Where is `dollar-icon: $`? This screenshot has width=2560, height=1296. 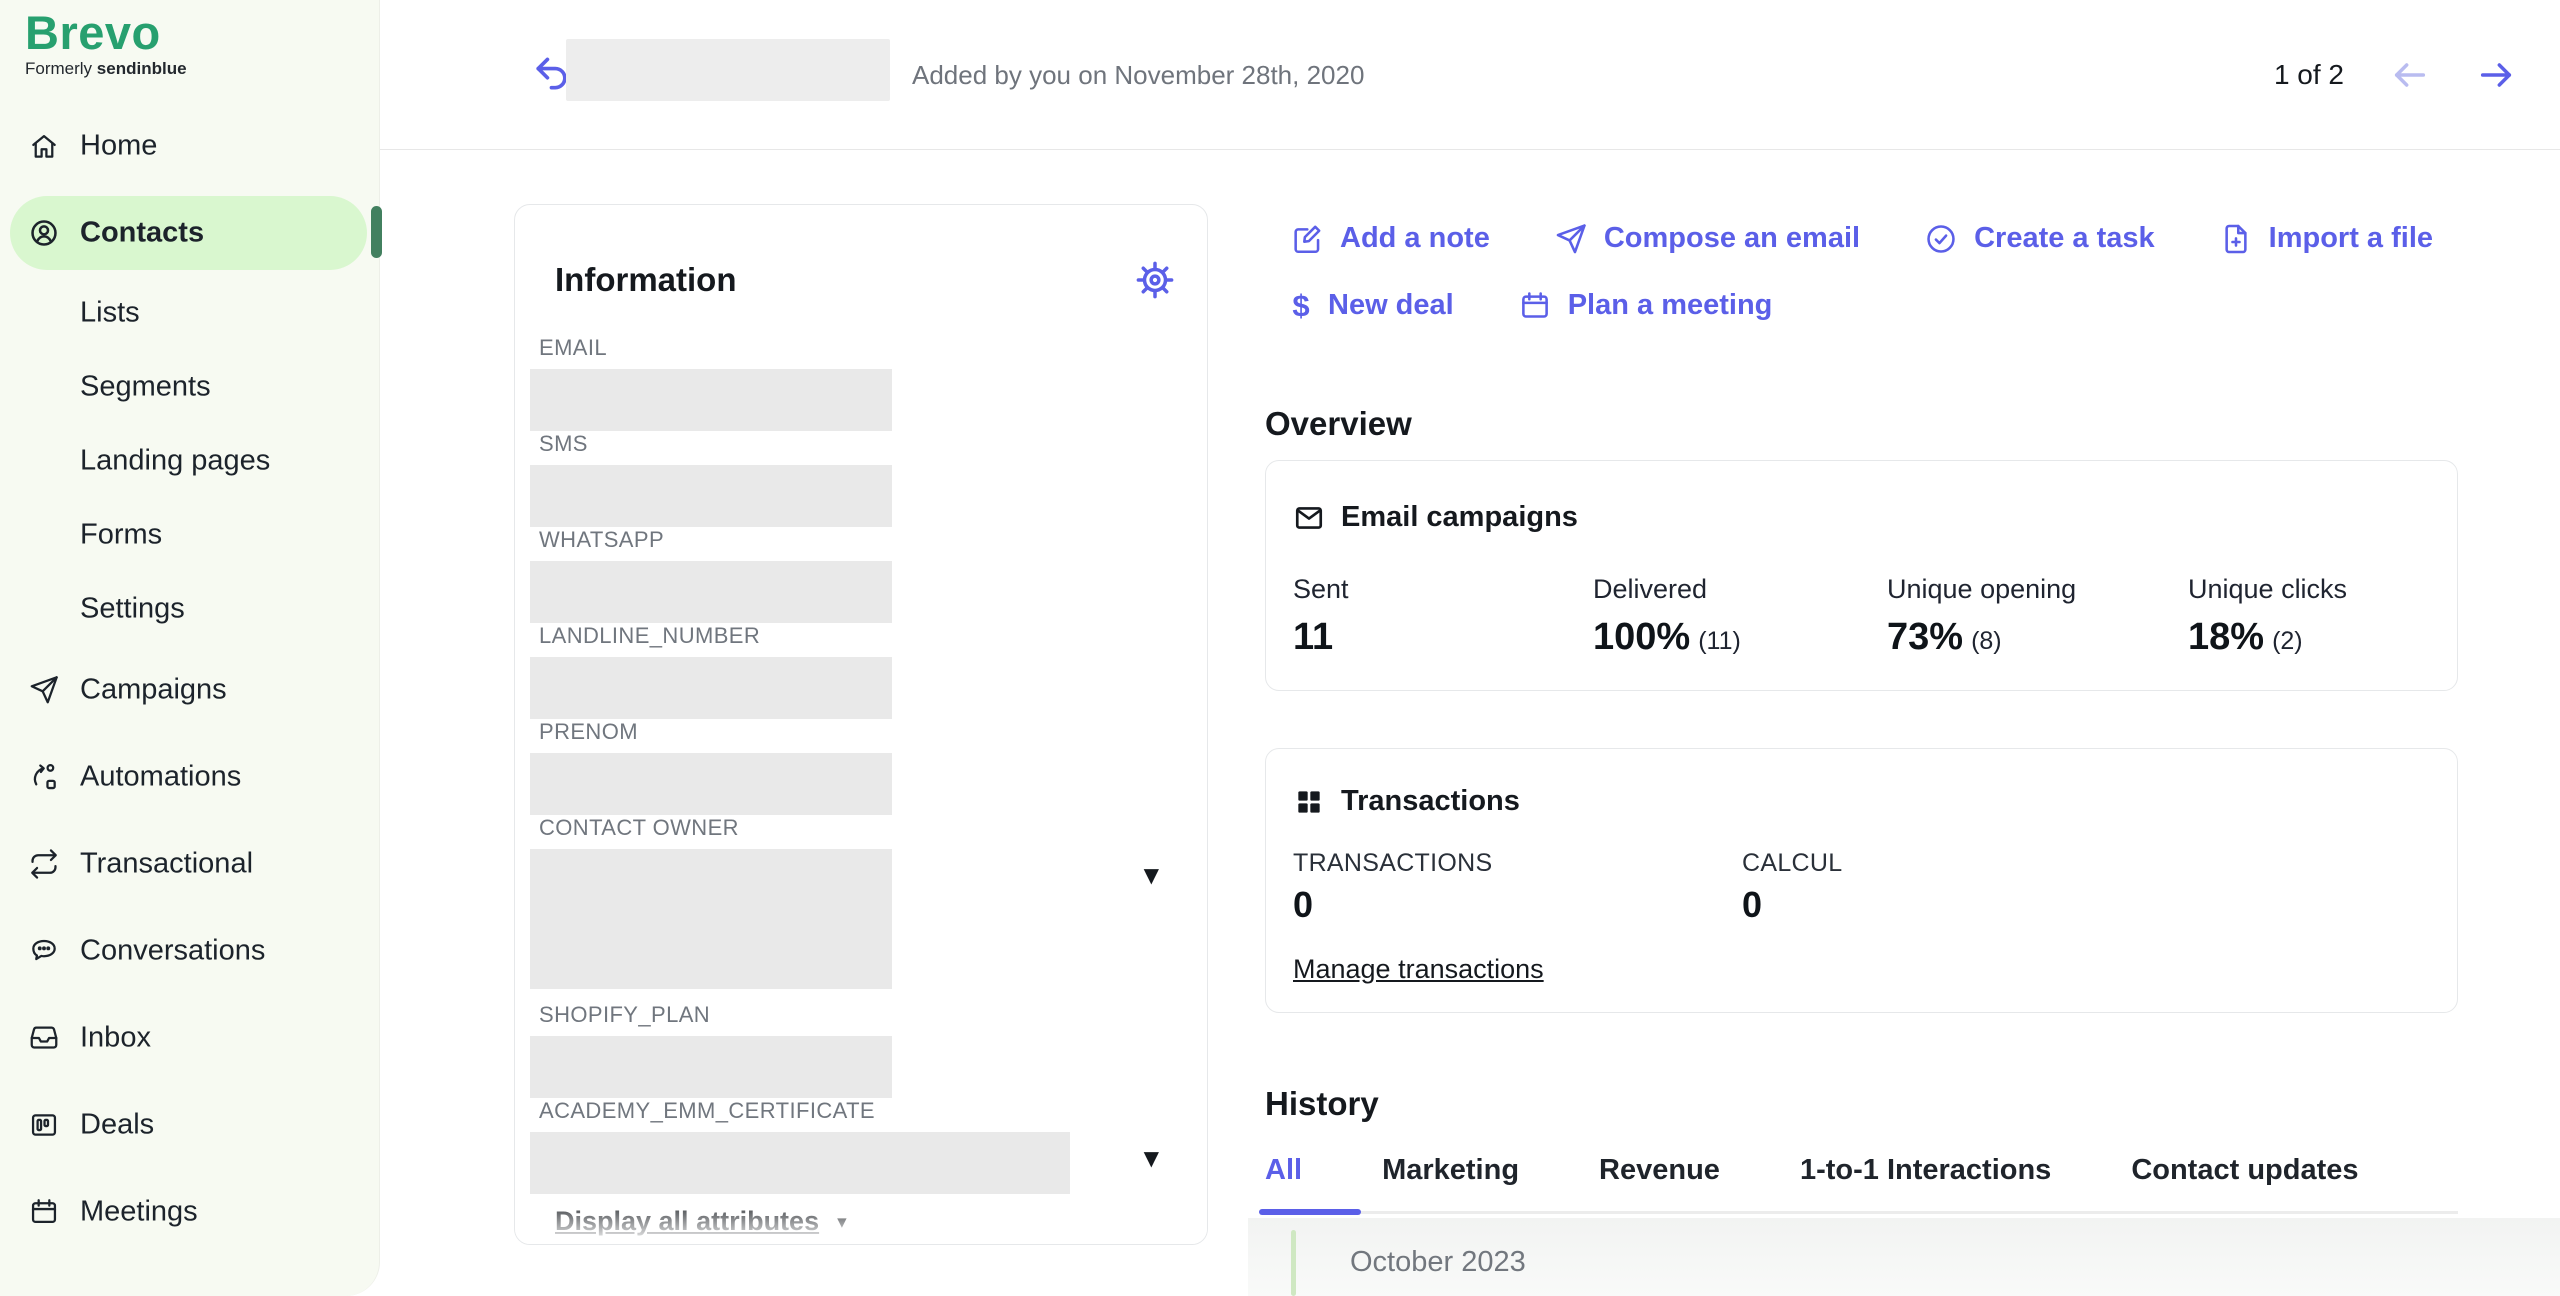
dollar-icon: $ is located at coordinates (1301, 305).